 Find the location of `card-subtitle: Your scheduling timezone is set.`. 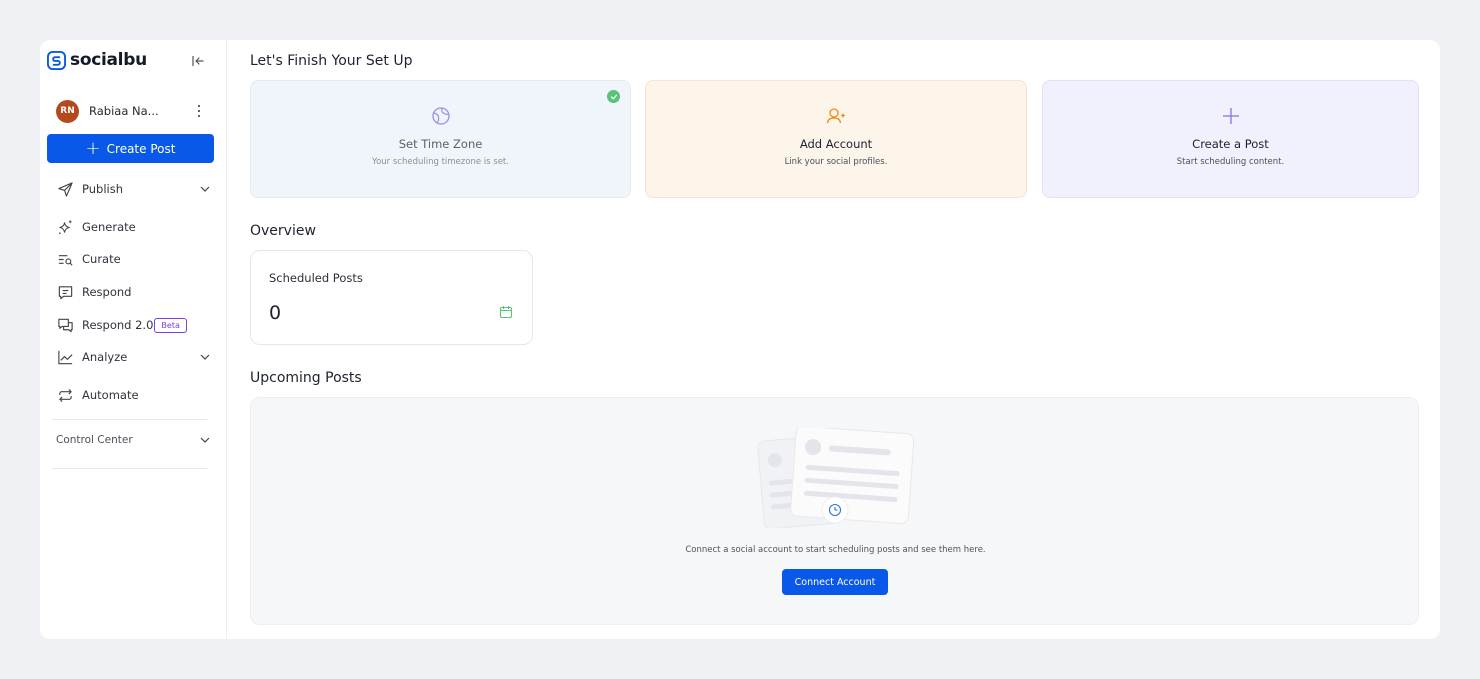

card-subtitle: Your scheduling timezone is set. is located at coordinates (440, 162).